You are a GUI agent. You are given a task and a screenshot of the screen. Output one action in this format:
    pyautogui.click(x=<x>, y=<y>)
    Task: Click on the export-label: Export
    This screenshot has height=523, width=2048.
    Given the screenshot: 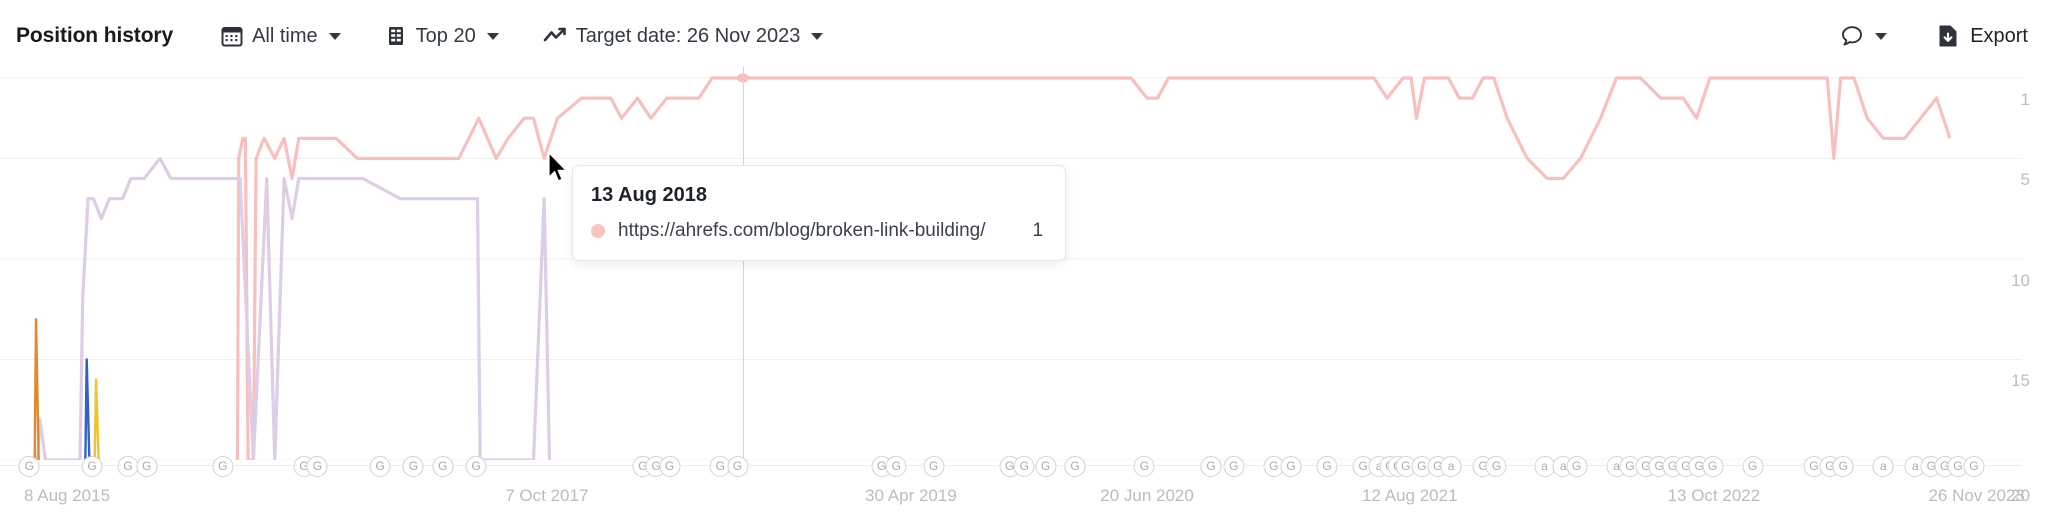 What is the action you would take?
    pyautogui.click(x=1999, y=35)
    